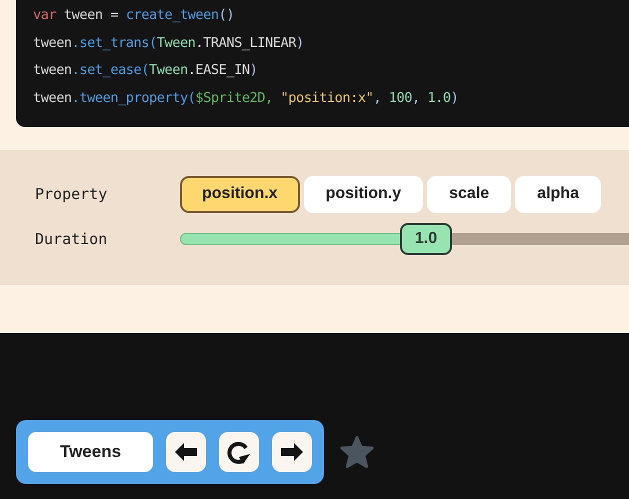  Describe the element at coordinates (240, 194) in the screenshot. I see `property-option: position.x` at that location.